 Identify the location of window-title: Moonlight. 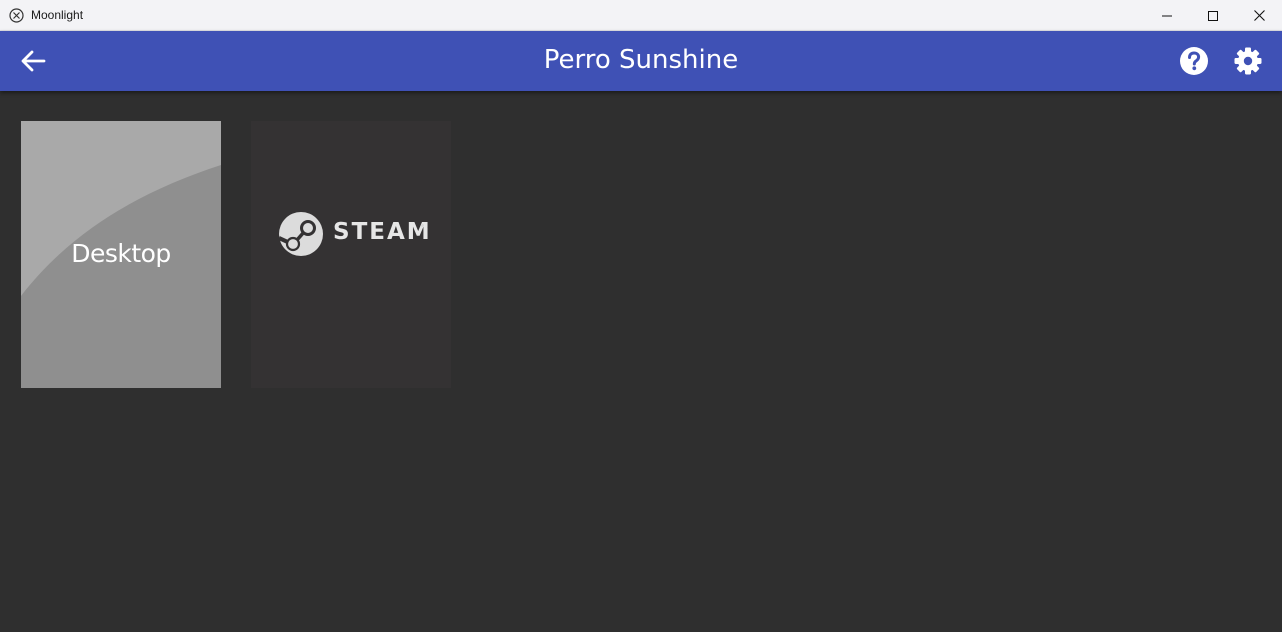
(57, 15).